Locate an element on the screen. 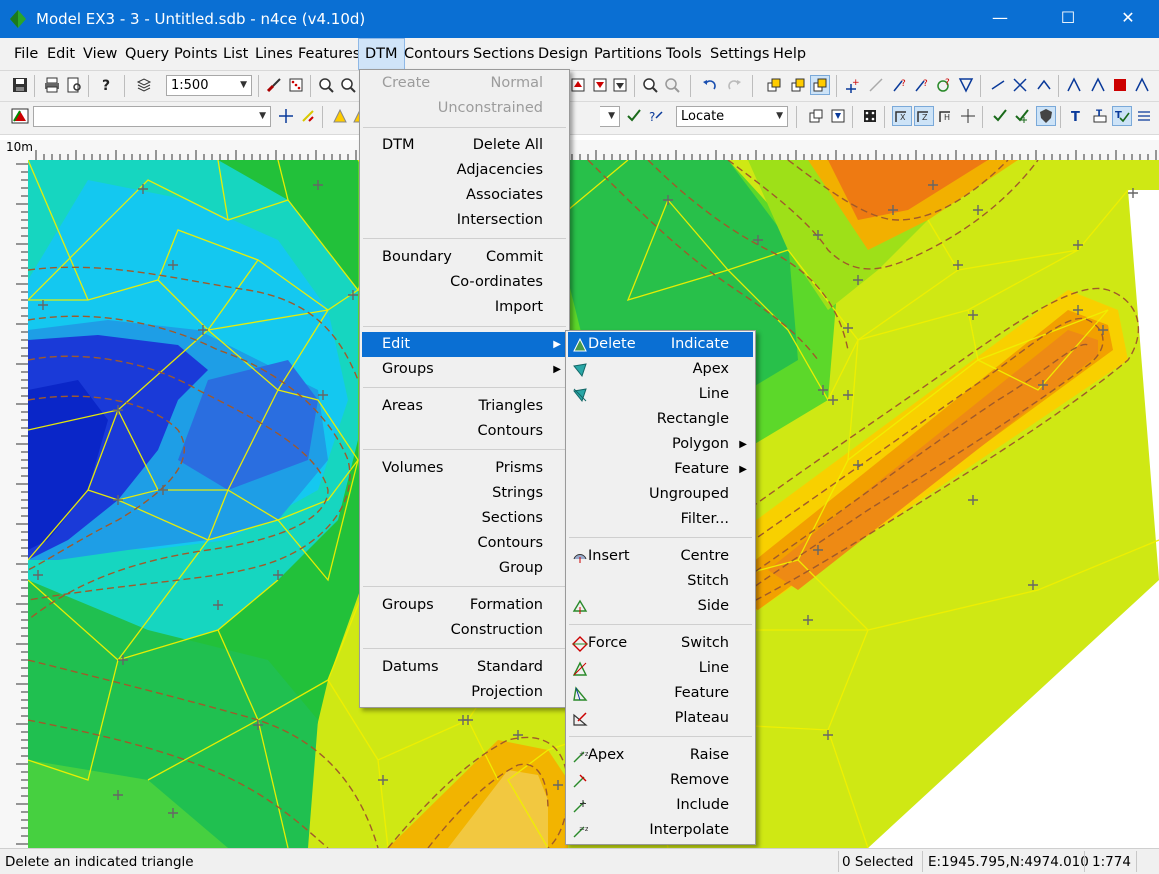 This screenshot has width=1159, height=874. undo-icon is located at coordinates (710, 85).